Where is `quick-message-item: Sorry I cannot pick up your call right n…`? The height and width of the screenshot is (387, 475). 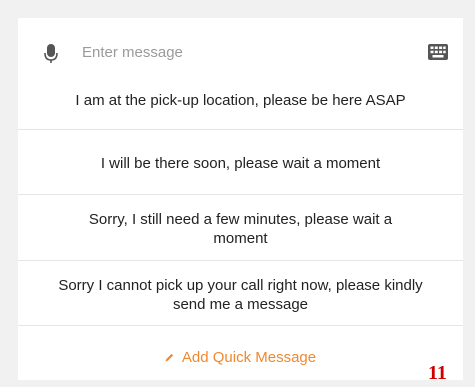
quick-message-item: Sorry I cannot pick up your call right n… is located at coordinates (240, 295).